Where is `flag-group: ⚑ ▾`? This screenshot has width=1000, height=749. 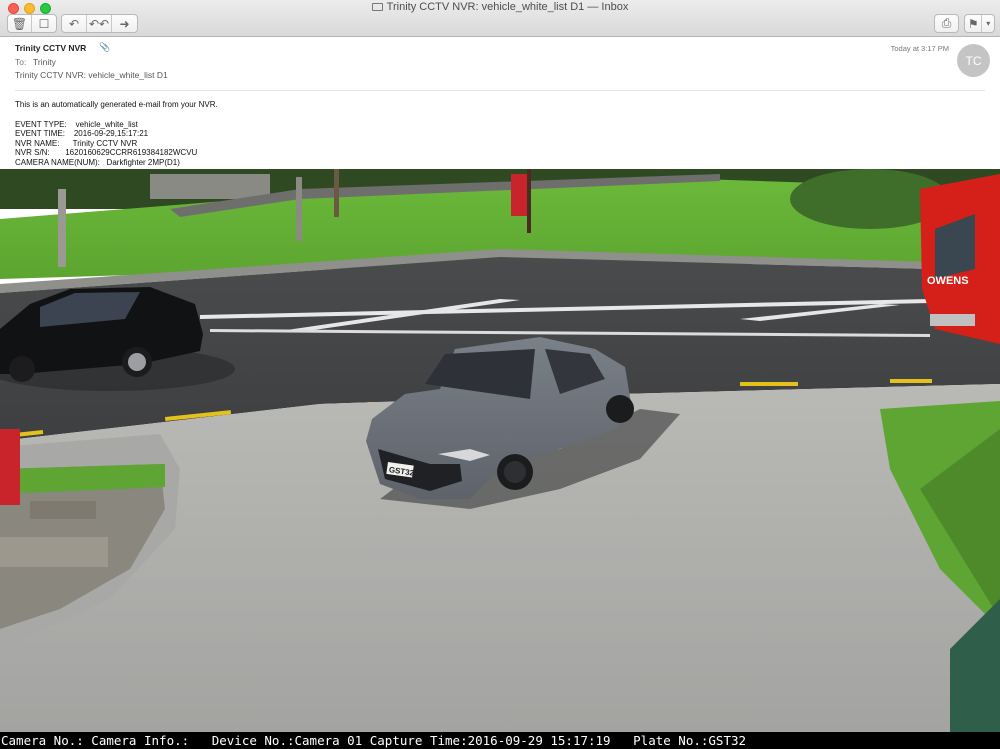 flag-group: ⚑ ▾ is located at coordinates (979, 23).